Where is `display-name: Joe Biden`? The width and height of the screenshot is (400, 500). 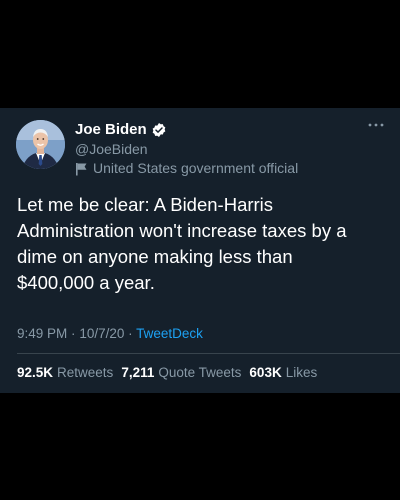 display-name: Joe Biden is located at coordinates (111, 130).